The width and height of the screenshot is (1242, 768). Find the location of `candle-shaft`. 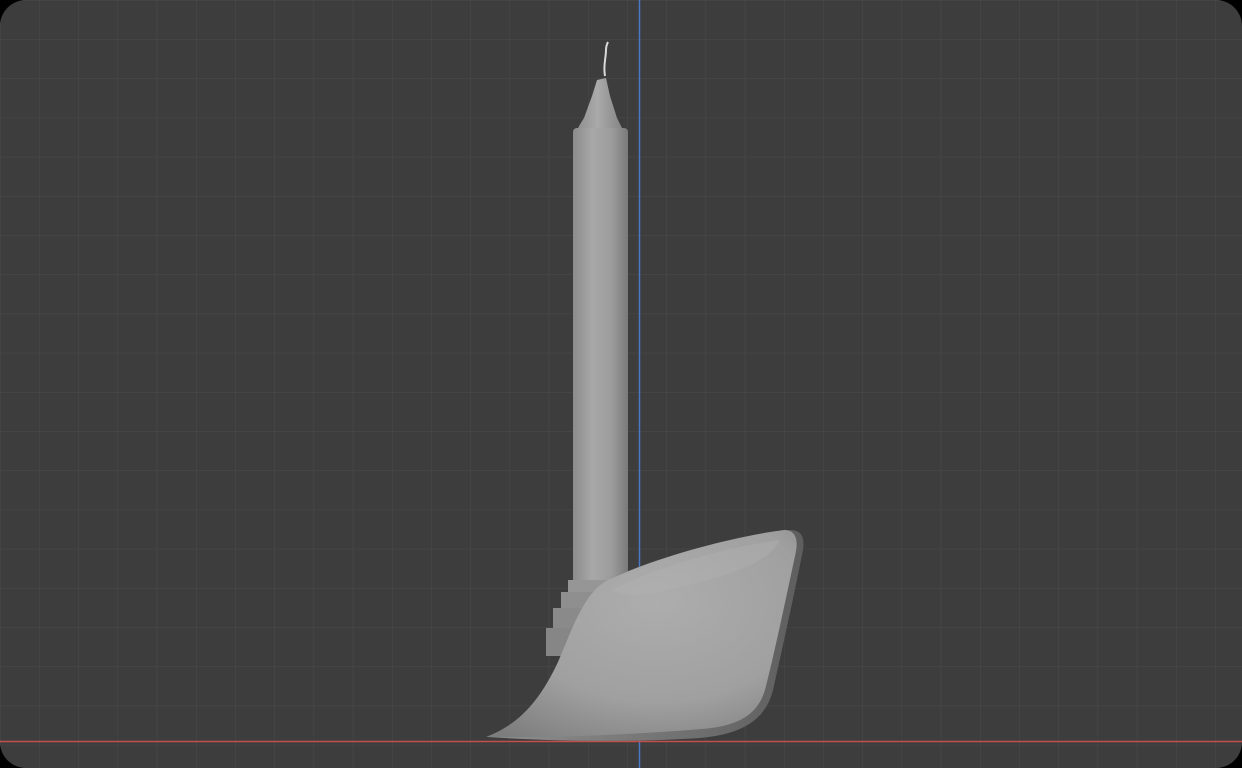

candle-shaft is located at coordinates (600, 358).